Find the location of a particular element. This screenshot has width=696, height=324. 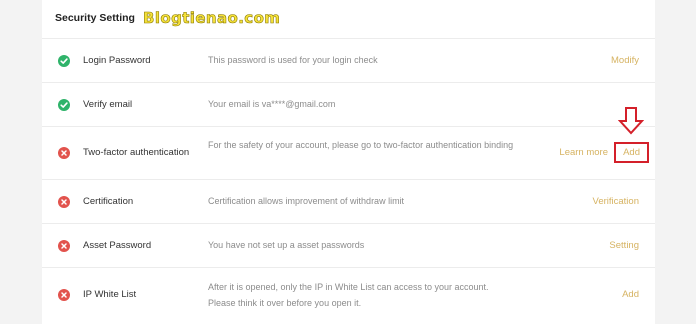

page-title: Security Setting is located at coordinates (95, 18).